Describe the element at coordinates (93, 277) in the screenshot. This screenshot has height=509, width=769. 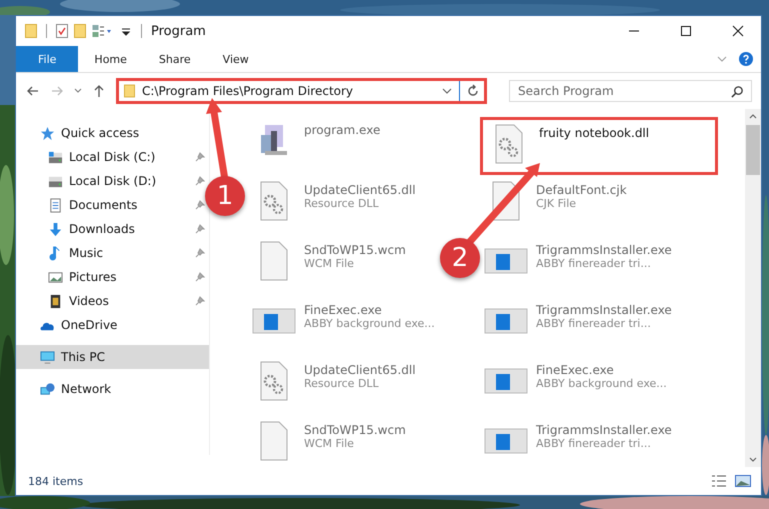
I see `sidebar-label: Pictures` at that location.